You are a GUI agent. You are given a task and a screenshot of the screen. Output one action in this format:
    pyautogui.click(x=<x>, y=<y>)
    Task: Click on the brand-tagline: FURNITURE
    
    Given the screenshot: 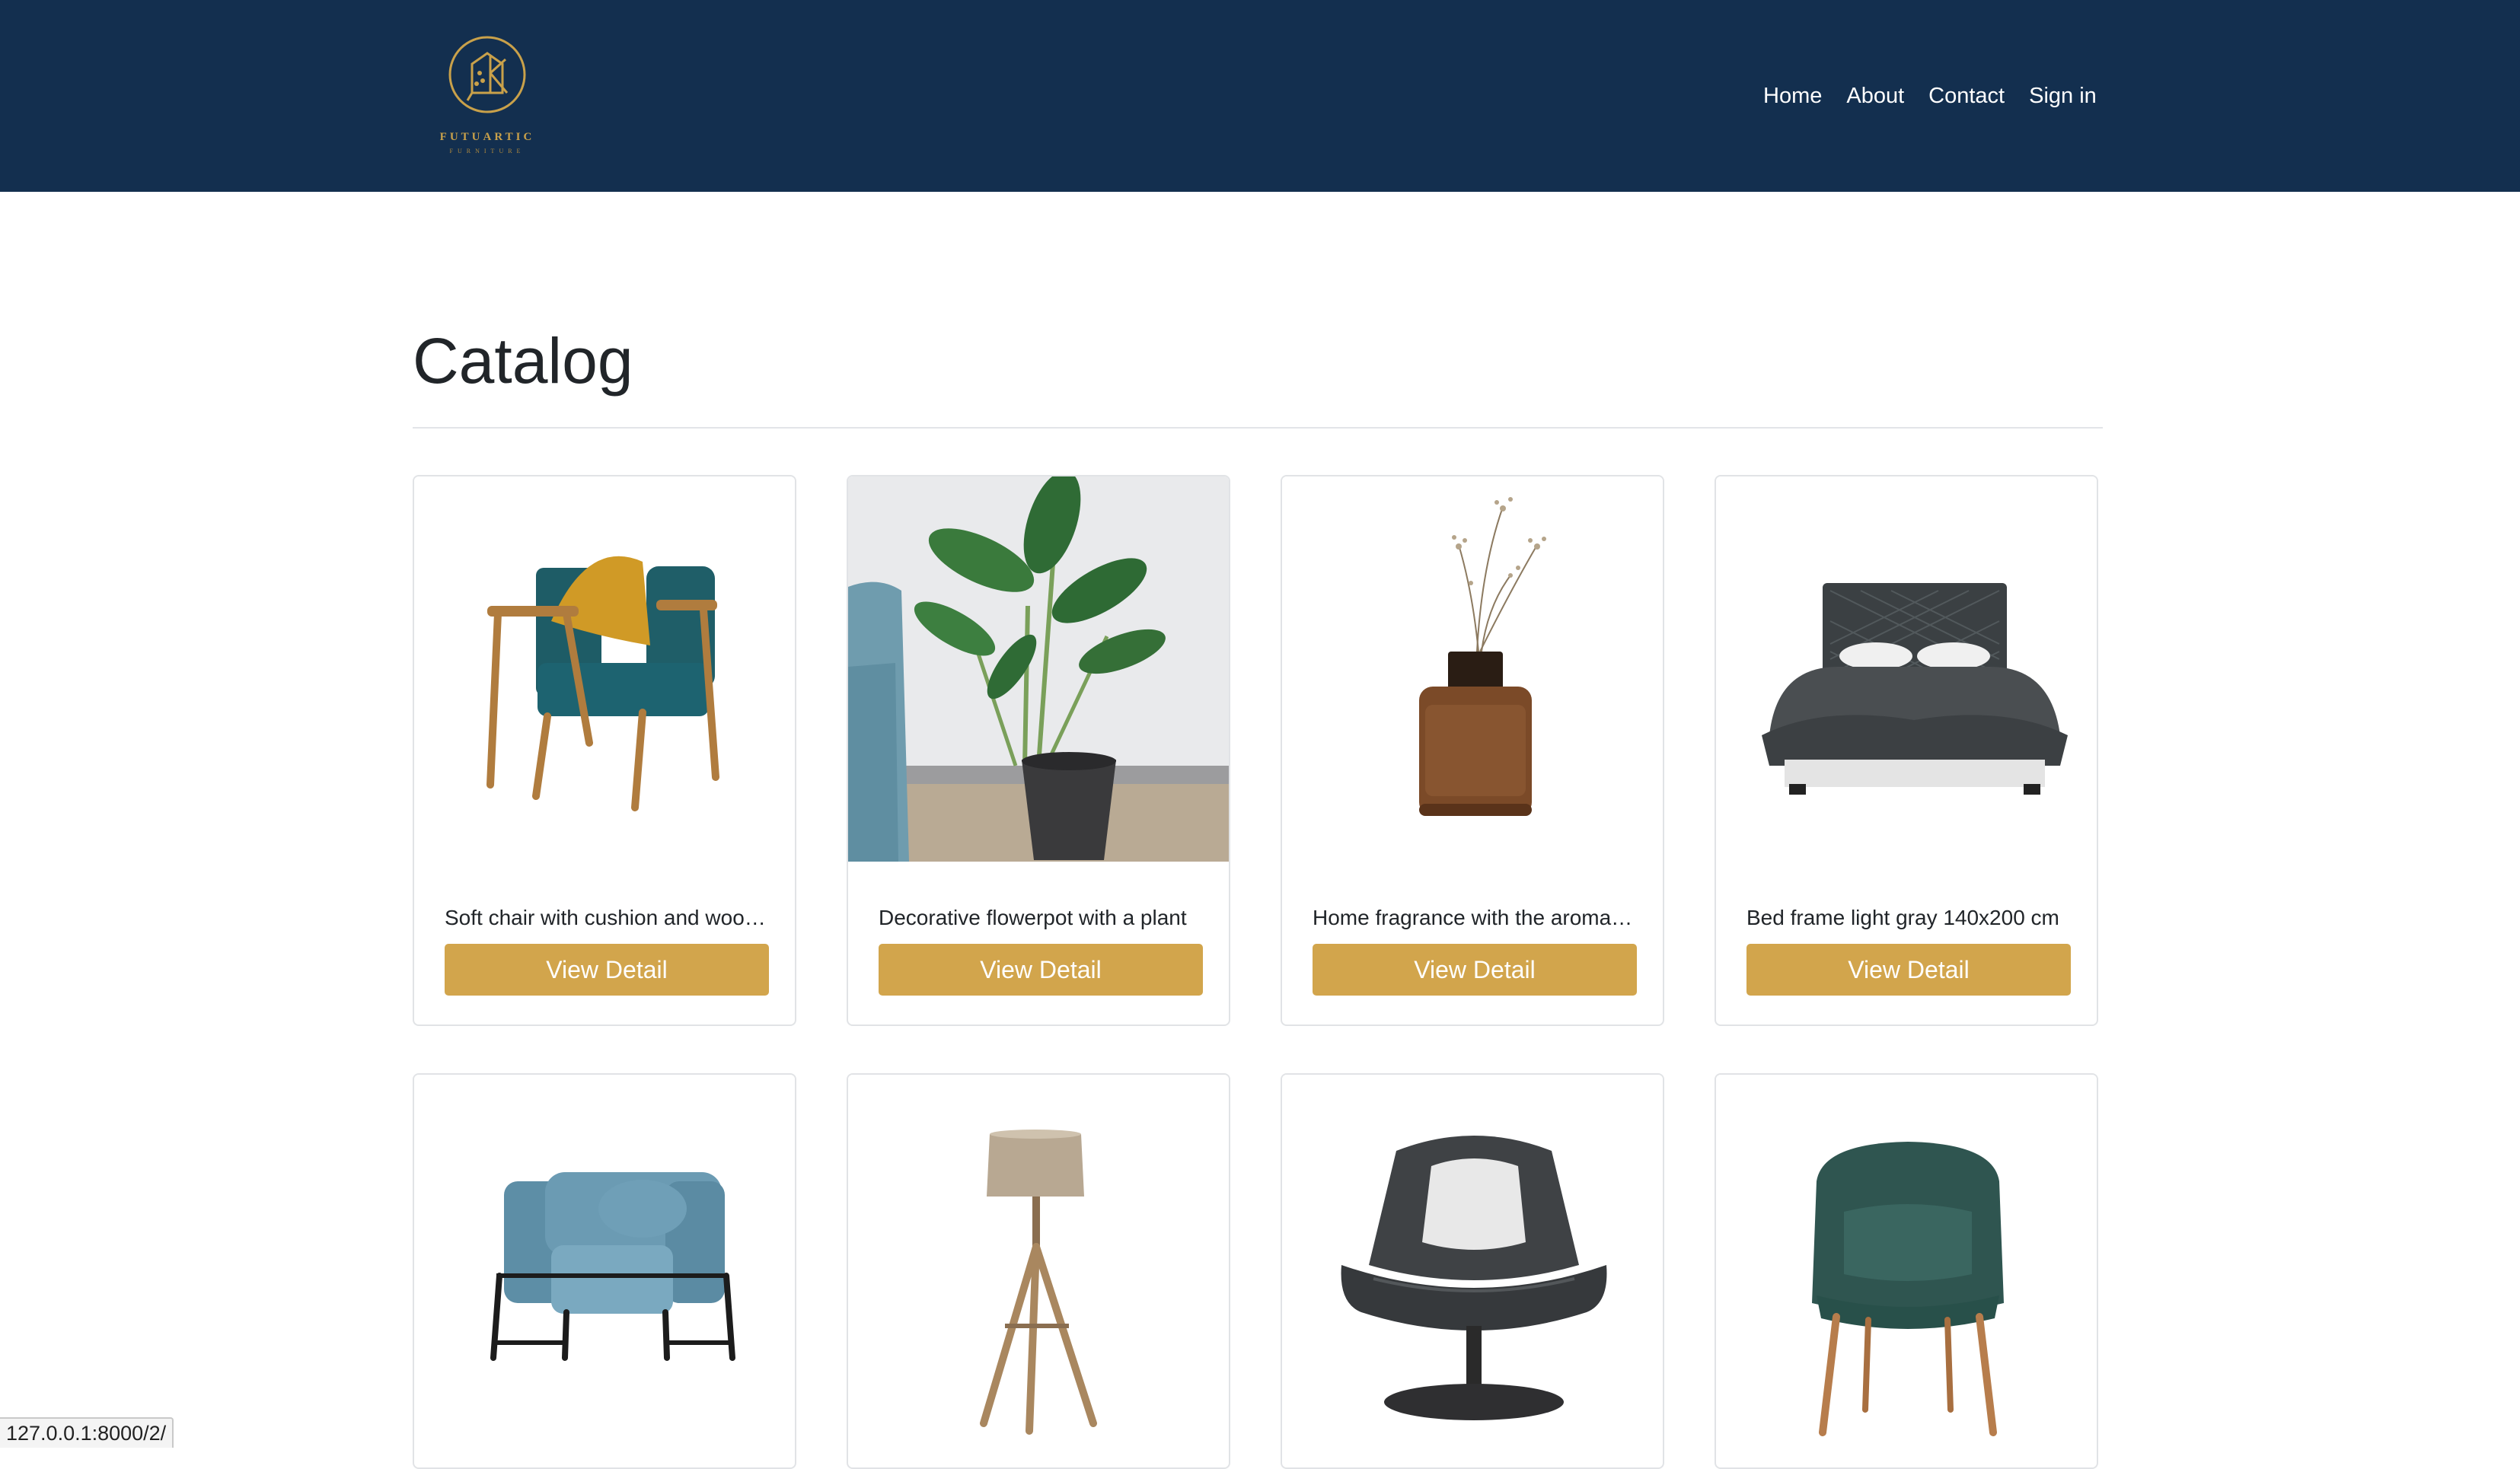 What is the action you would take?
    pyautogui.click(x=487, y=151)
    